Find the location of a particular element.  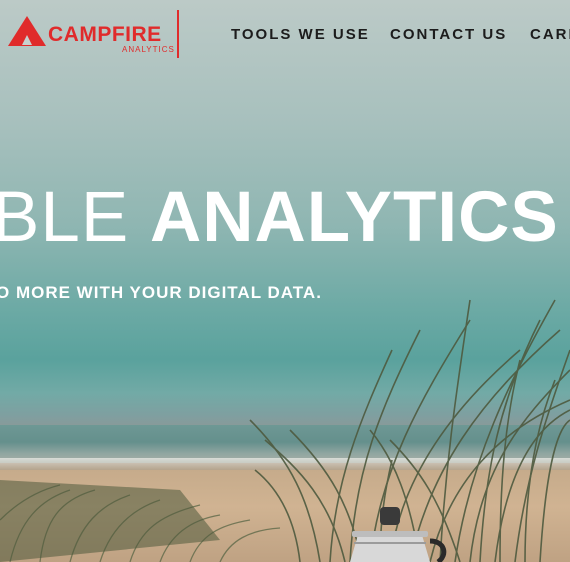

nav-item-contact-us: CONTACT US is located at coordinates (448, 35).